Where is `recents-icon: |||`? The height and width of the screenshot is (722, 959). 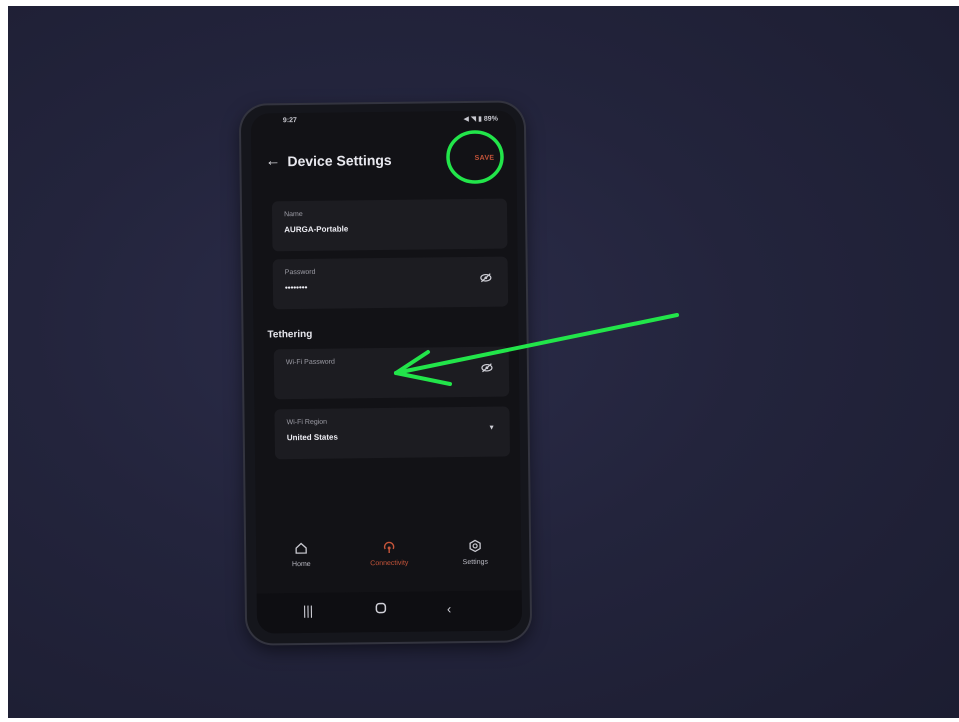
recents-icon: ||| is located at coordinates (308, 610).